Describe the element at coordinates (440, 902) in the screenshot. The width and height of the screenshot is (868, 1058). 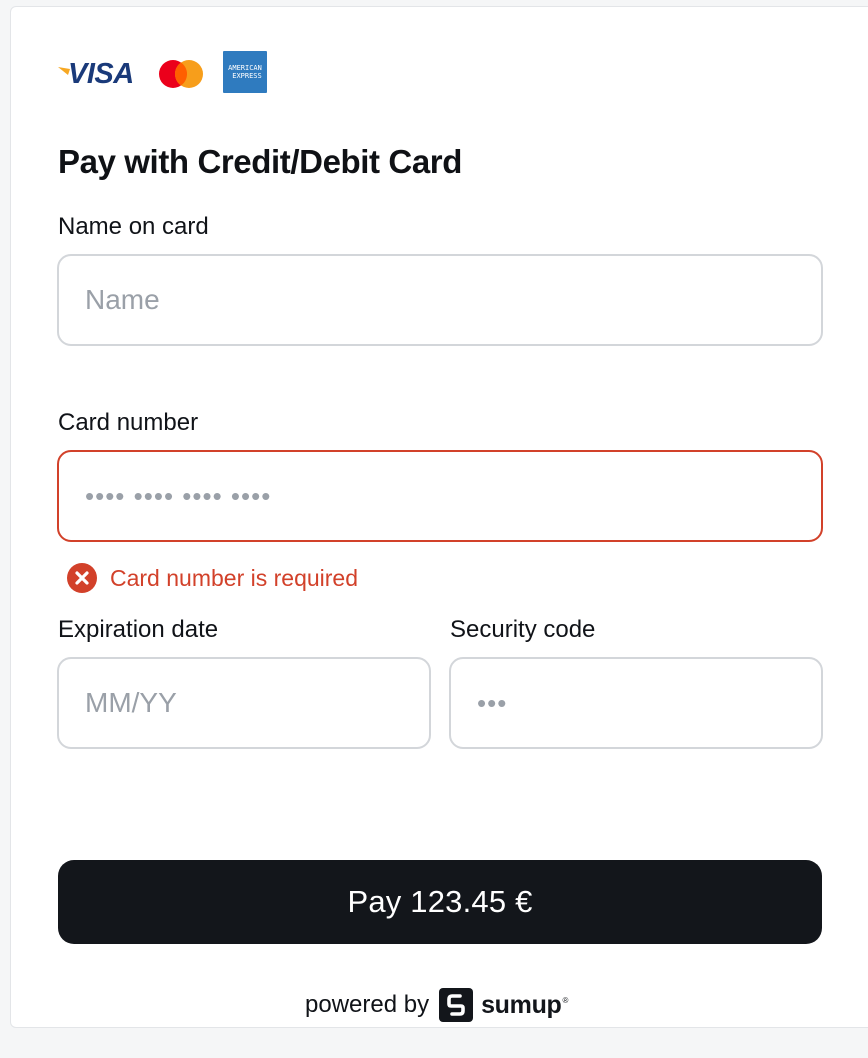
I see `pay-button: Pay 123.45 €` at that location.